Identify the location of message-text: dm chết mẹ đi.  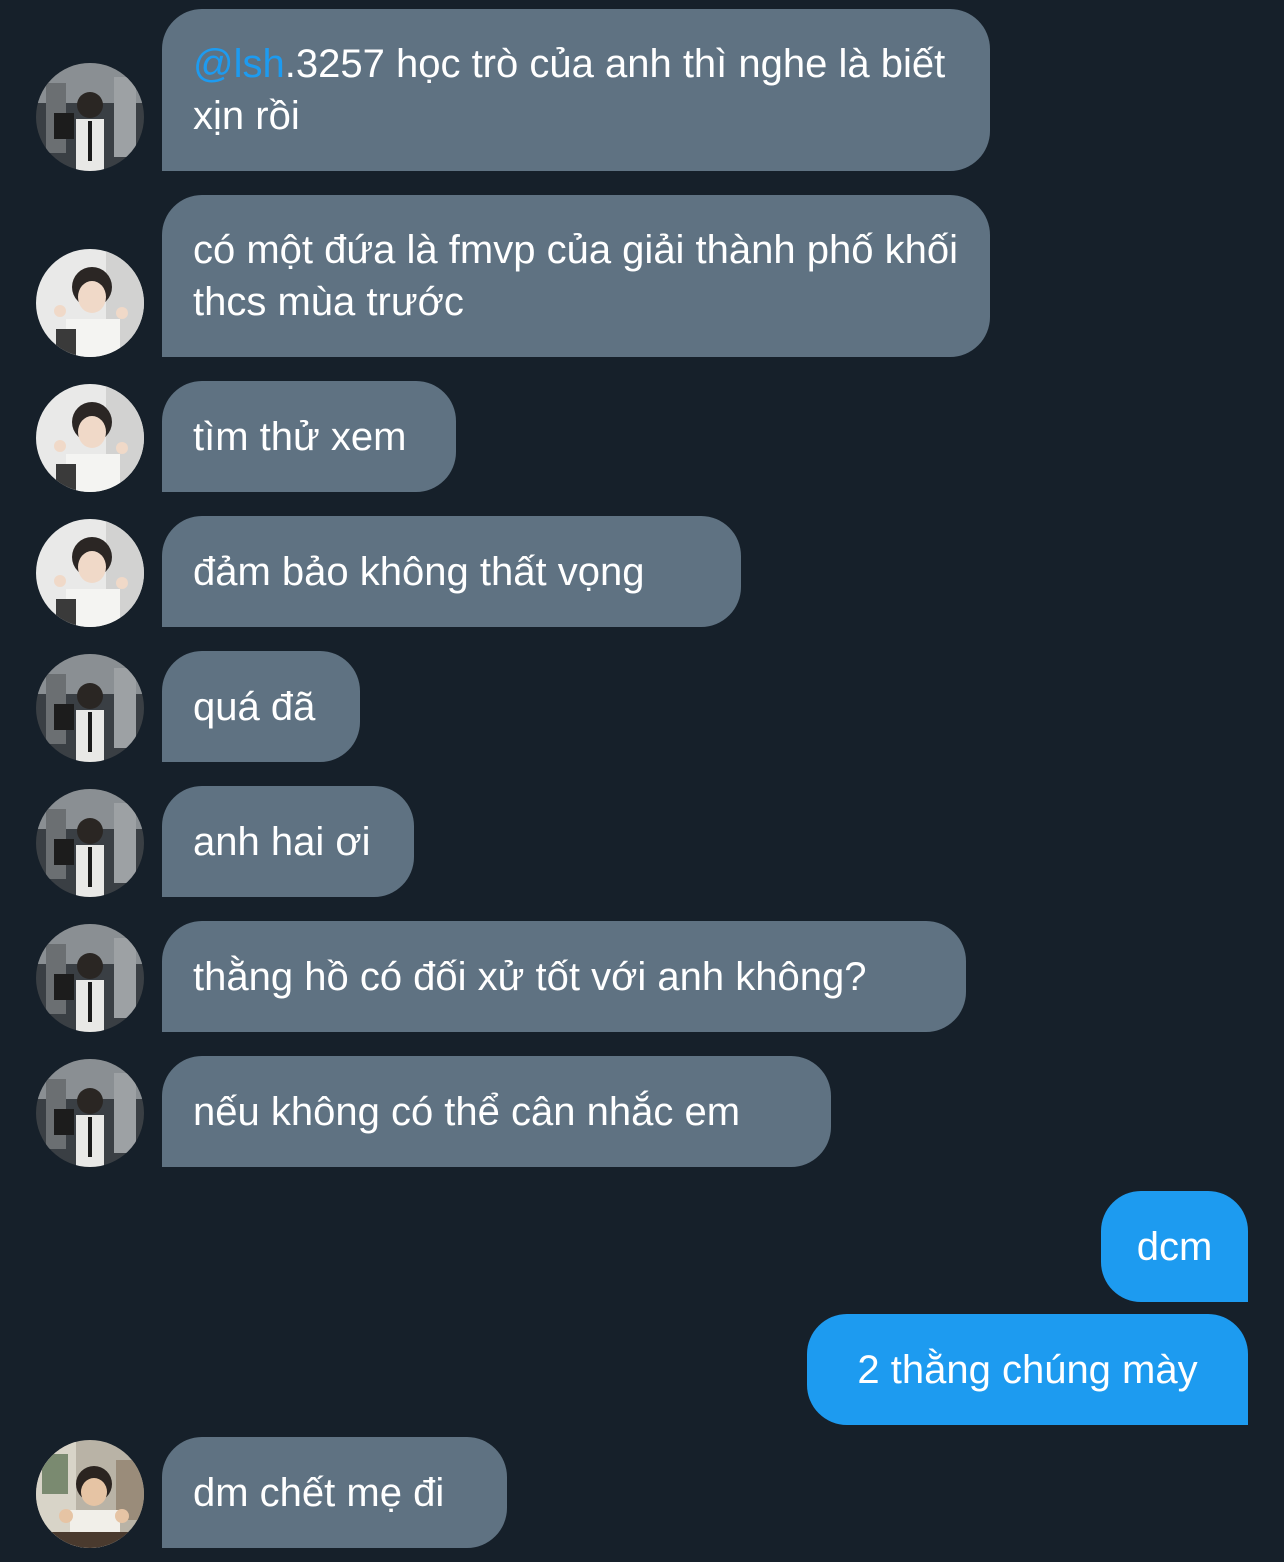
(319, 1492).